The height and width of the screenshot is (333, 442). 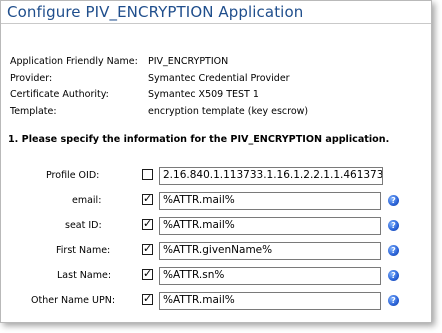 I want to click on info-row-provider: Provider: Symantec Credential Provider, so click(x=159, y=79).